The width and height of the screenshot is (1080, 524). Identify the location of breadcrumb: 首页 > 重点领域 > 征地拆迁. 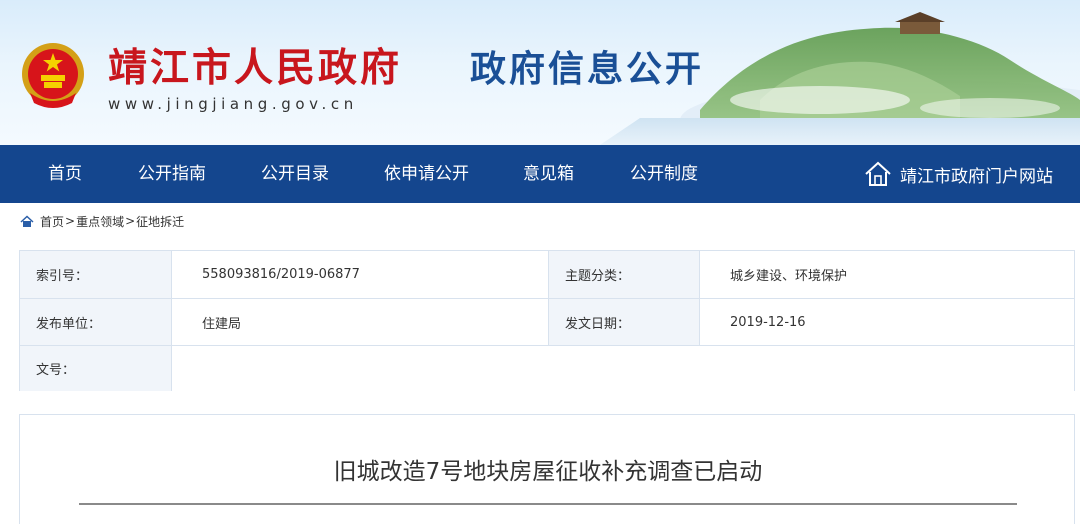
(102, 221).